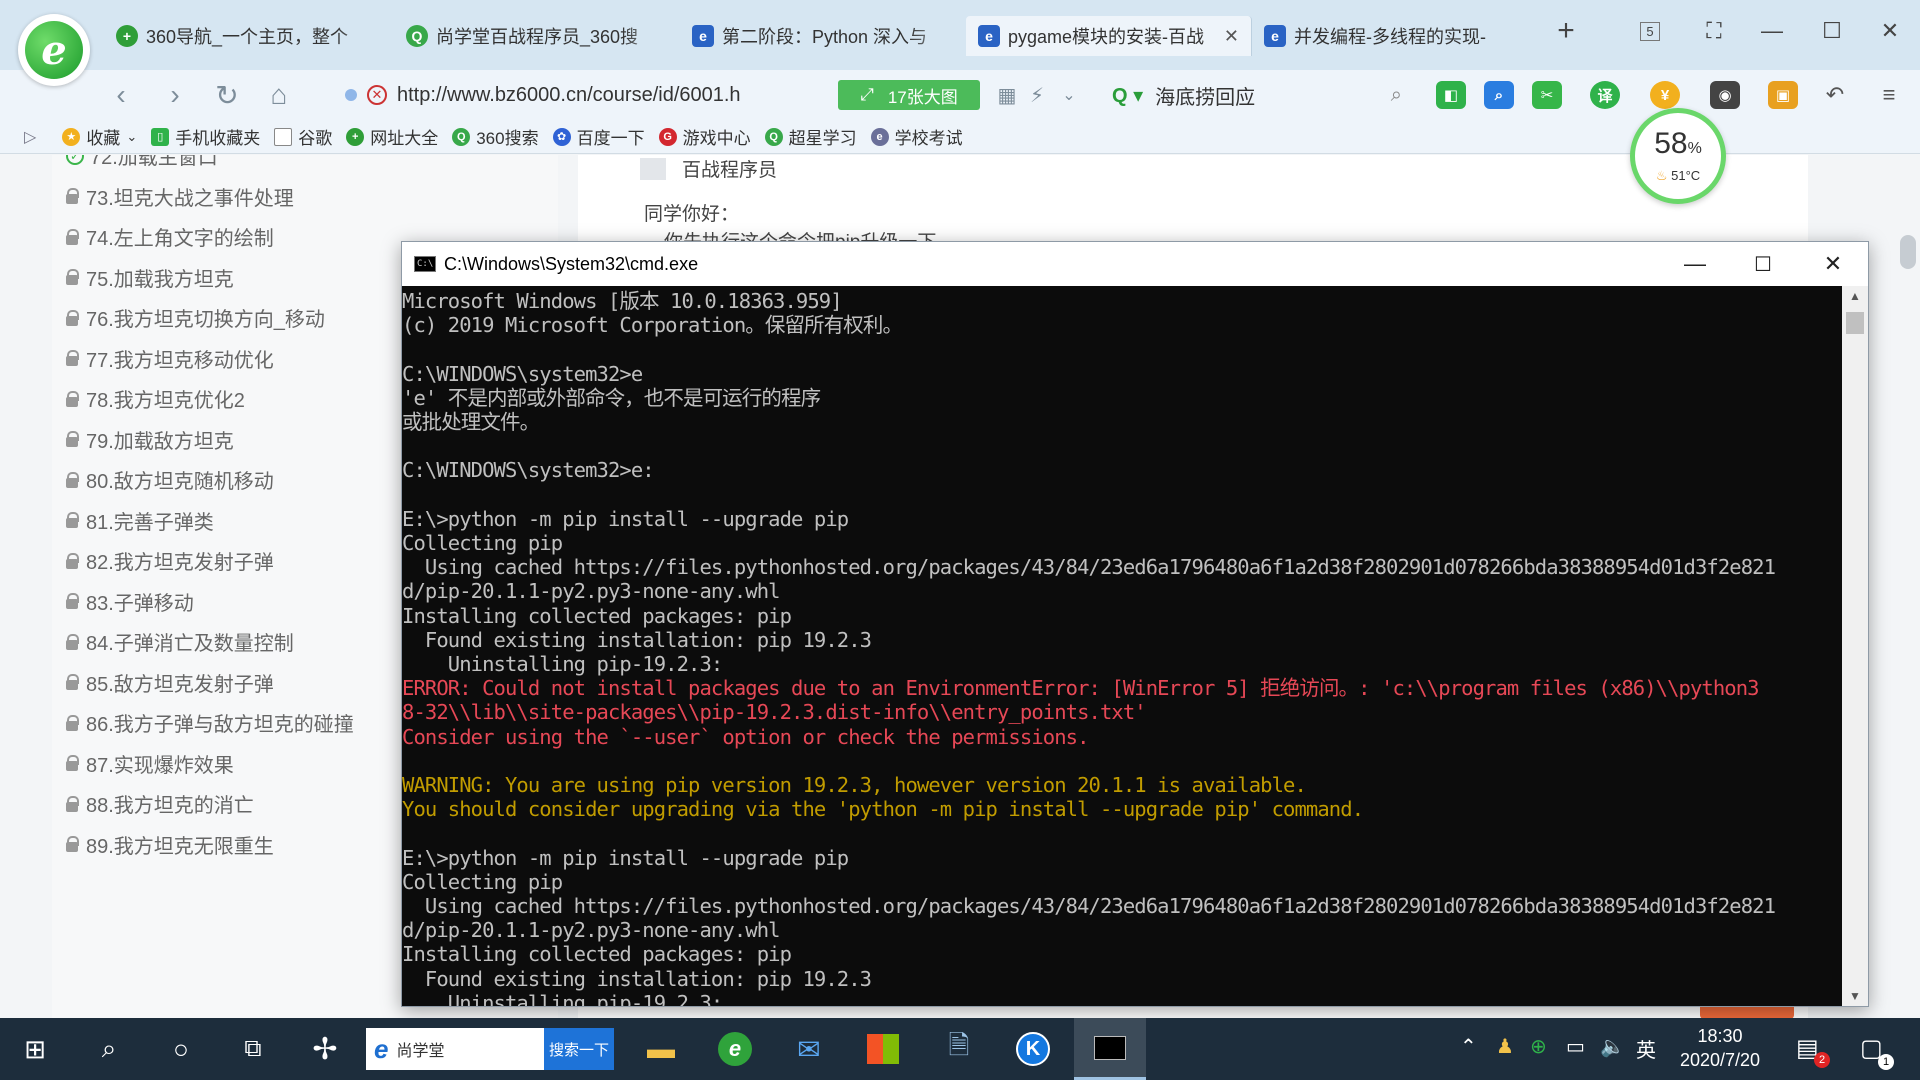 The width and height of the screenshot is (1920, 1080). I want to click on bookmark-baidu: ✿ 百度一下, so click(598, 136).